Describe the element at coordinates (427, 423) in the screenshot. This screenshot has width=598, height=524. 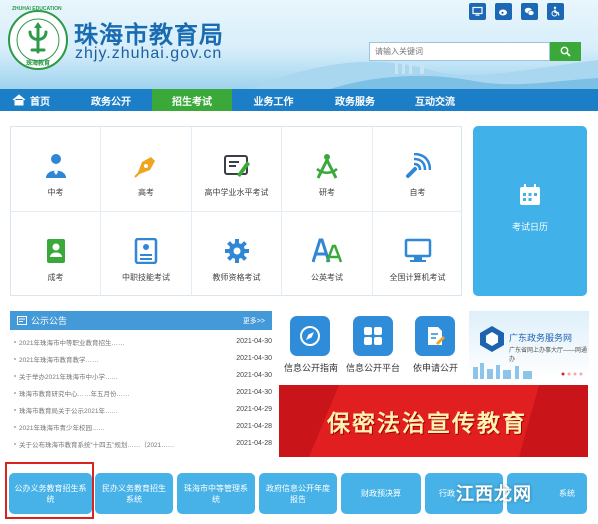
I see `banner-text: 保密法治宣传教育` at that location.